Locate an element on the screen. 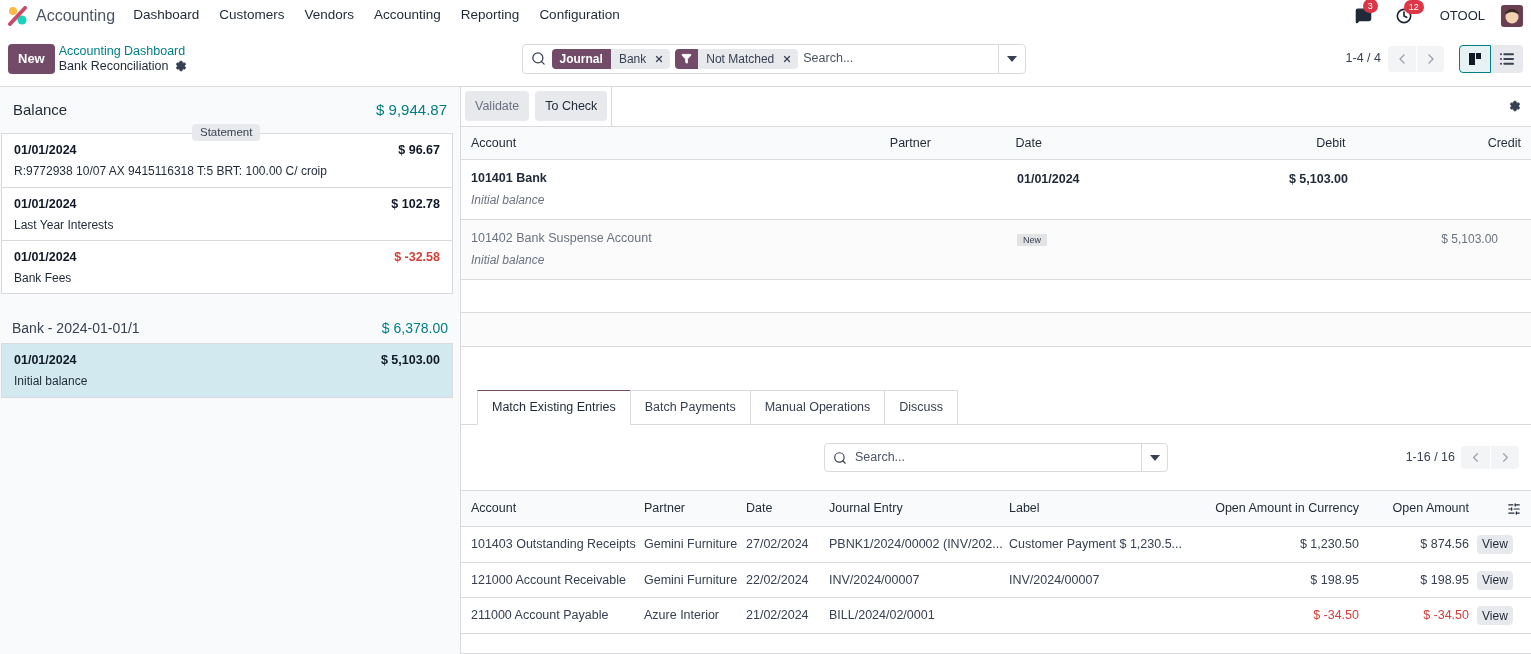  menu-item: Configuration is located at coordinates (579, 15).